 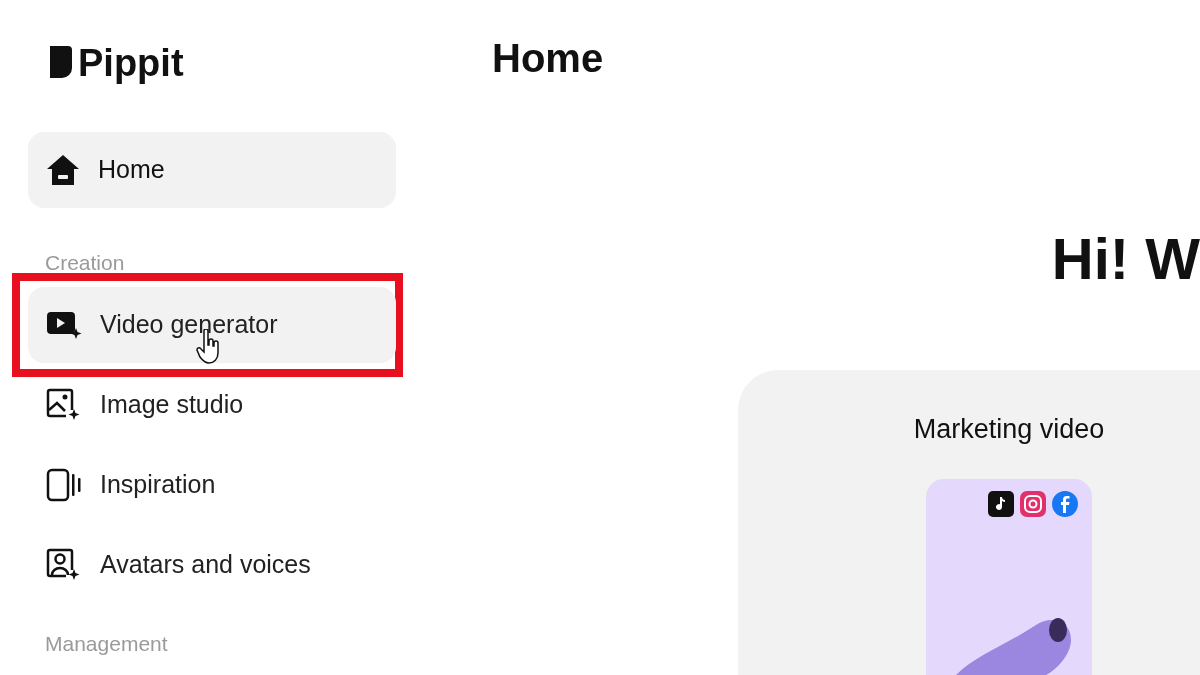 What do you see at coordinates (64, 325) in the screenshot?
I see `video-sparkle-icon` at bounding box center [64, 325].